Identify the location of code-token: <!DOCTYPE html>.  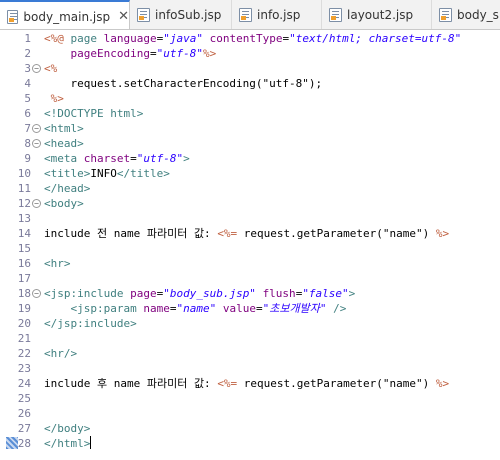
(94, 113).